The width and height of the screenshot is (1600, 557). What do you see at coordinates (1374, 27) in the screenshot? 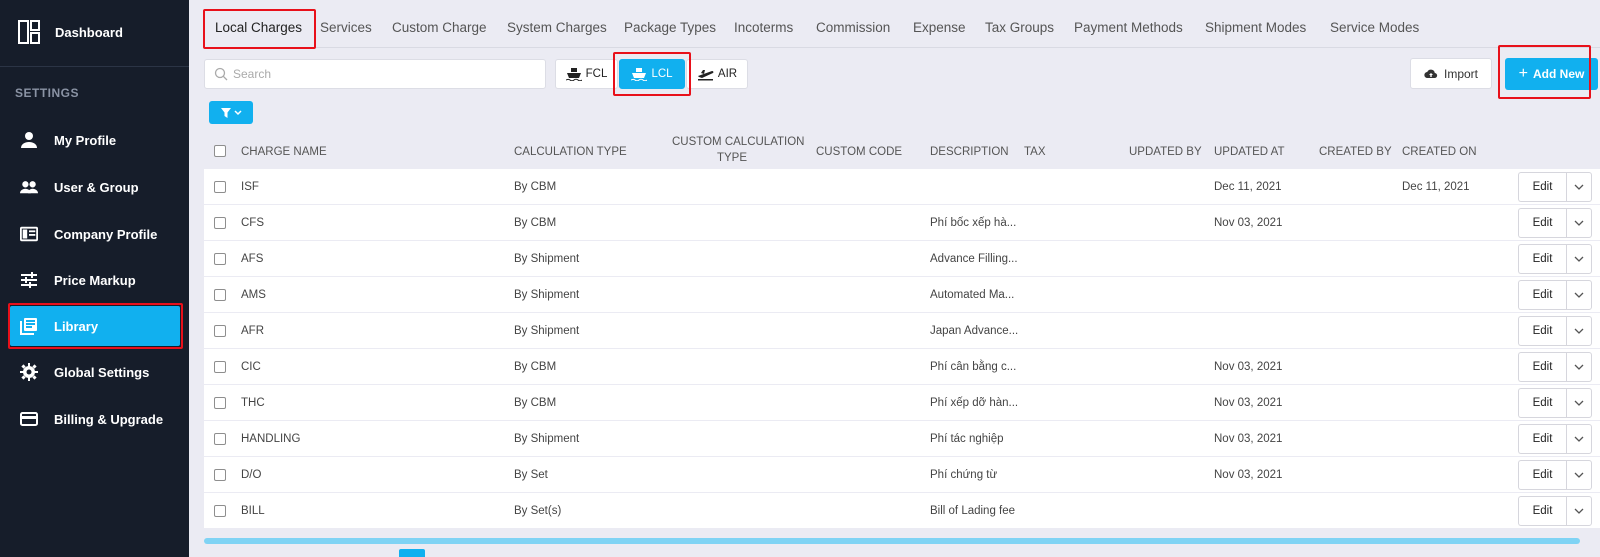
I see `tab-service-modes: Service Modes` at bounding box center [1374, 27].